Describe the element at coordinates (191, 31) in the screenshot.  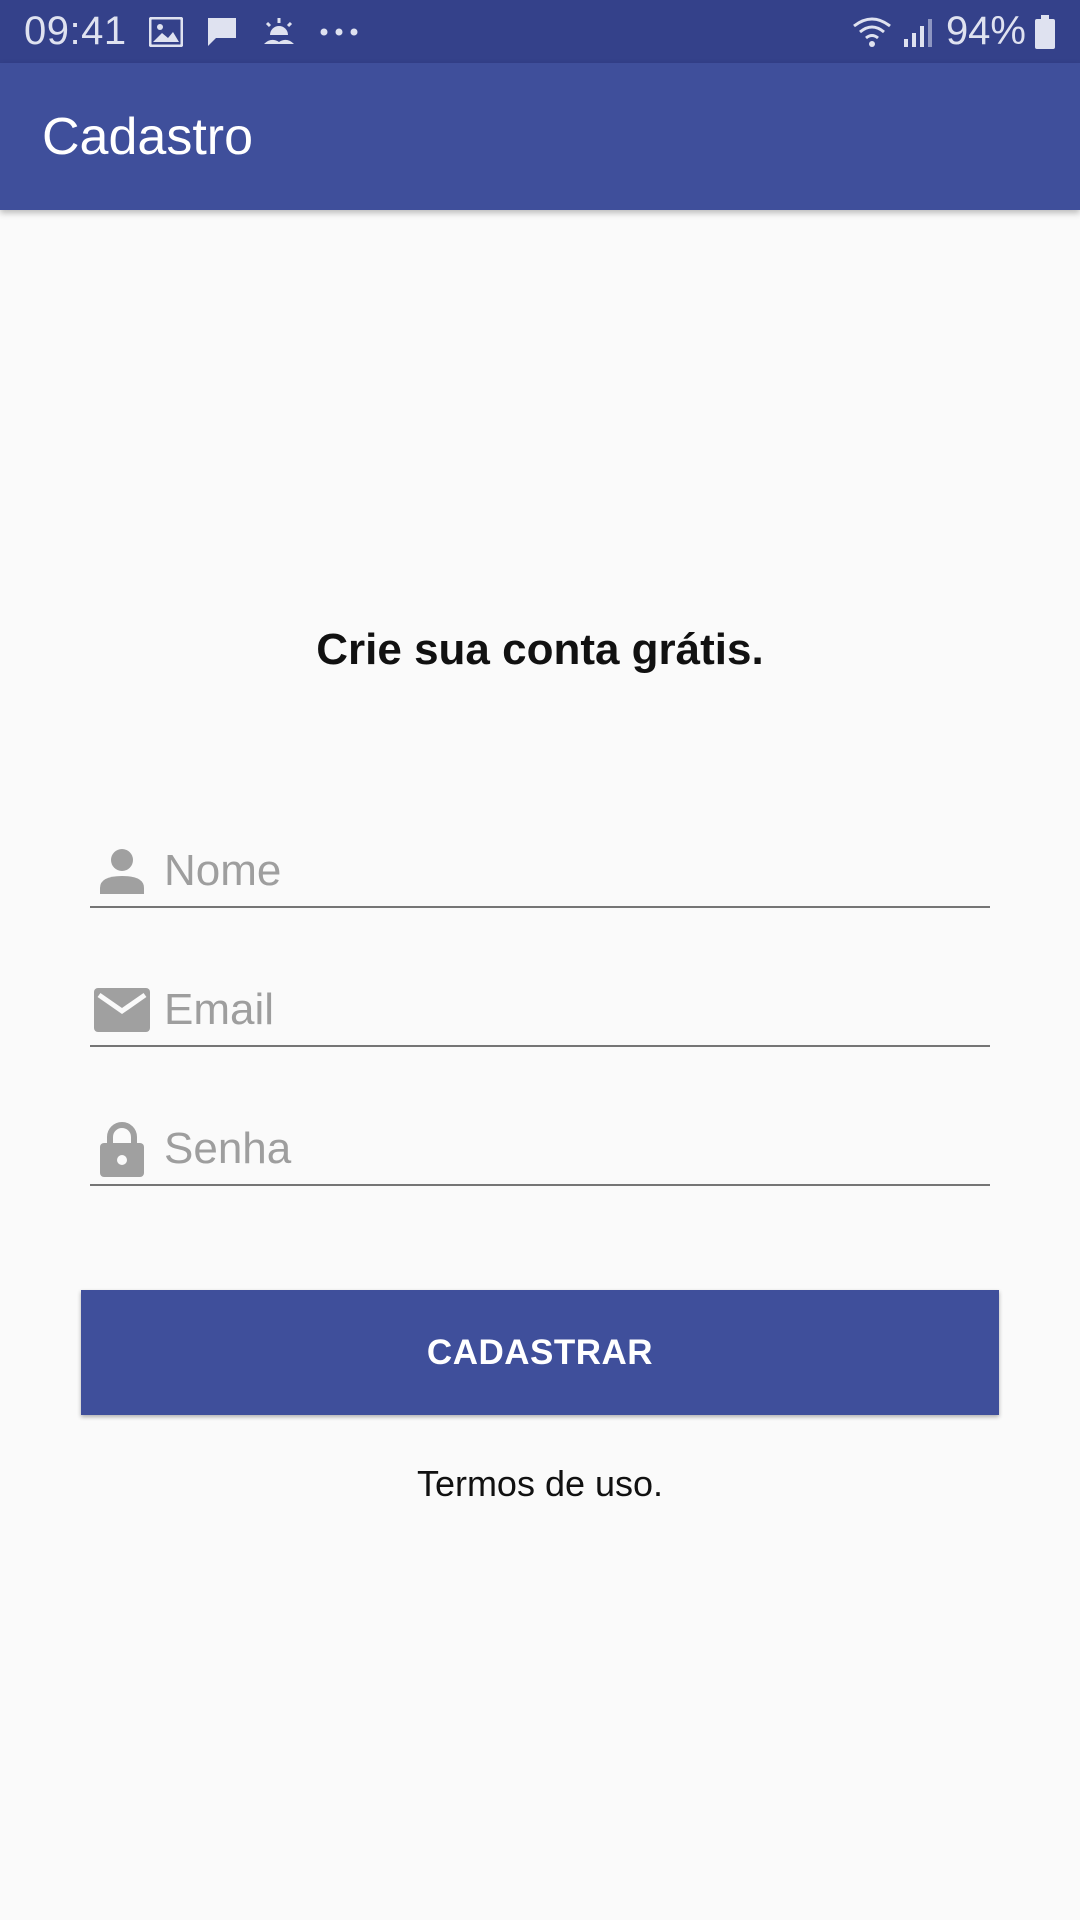
I see `status-bar-left: 09:41` at that location.